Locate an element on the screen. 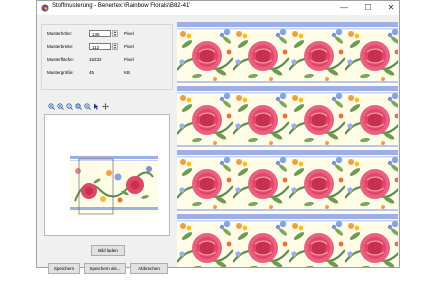 The width and height of the screenshot is (430, 283). pattern-size-unit: KB is located at coordinates (127, 72).